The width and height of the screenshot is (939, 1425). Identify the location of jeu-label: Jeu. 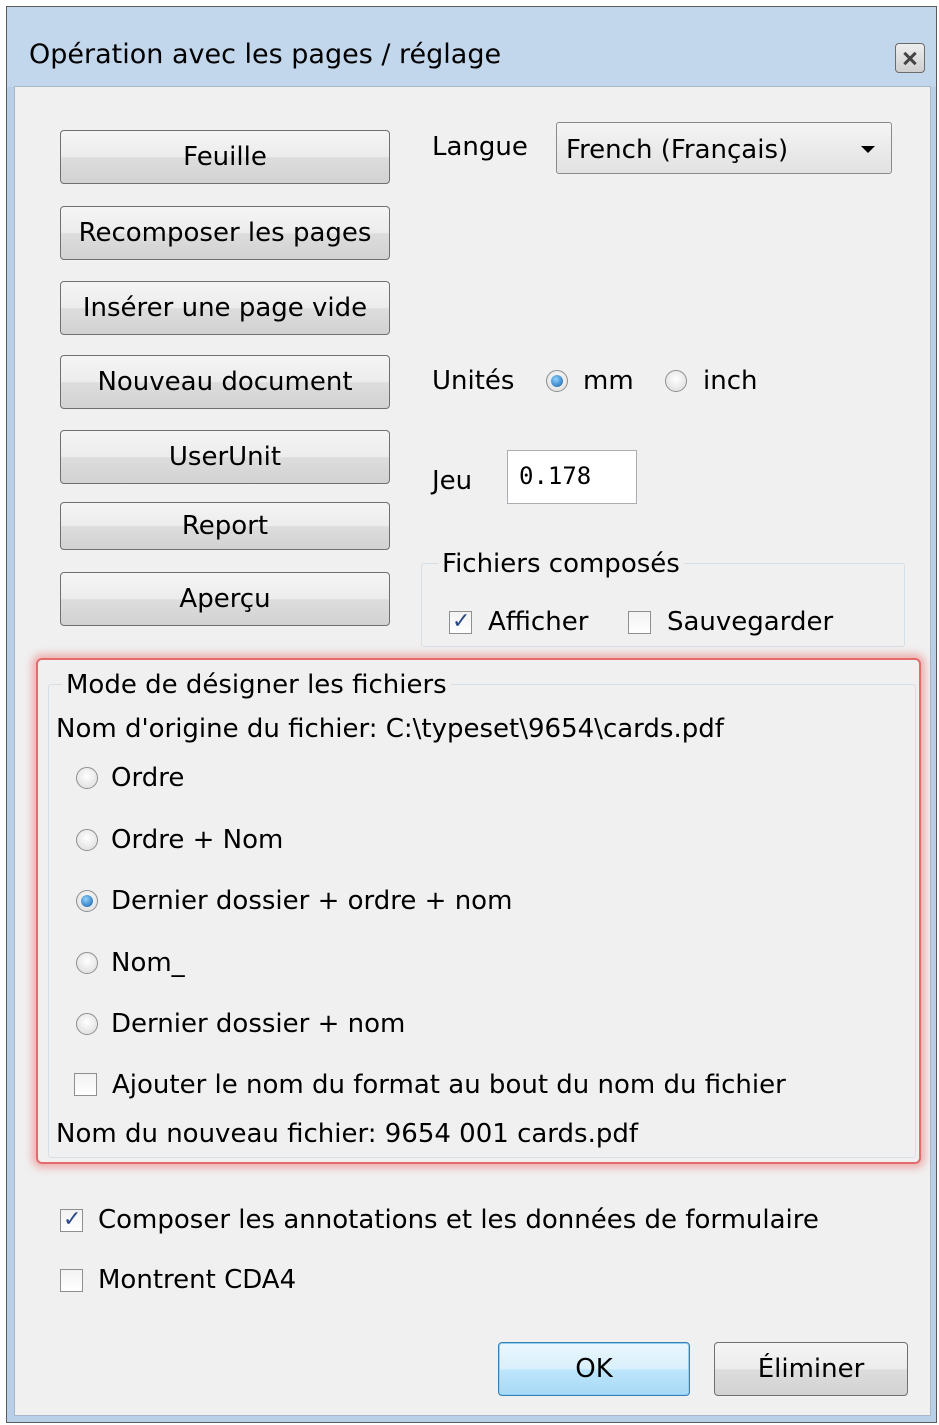
(452, 481).